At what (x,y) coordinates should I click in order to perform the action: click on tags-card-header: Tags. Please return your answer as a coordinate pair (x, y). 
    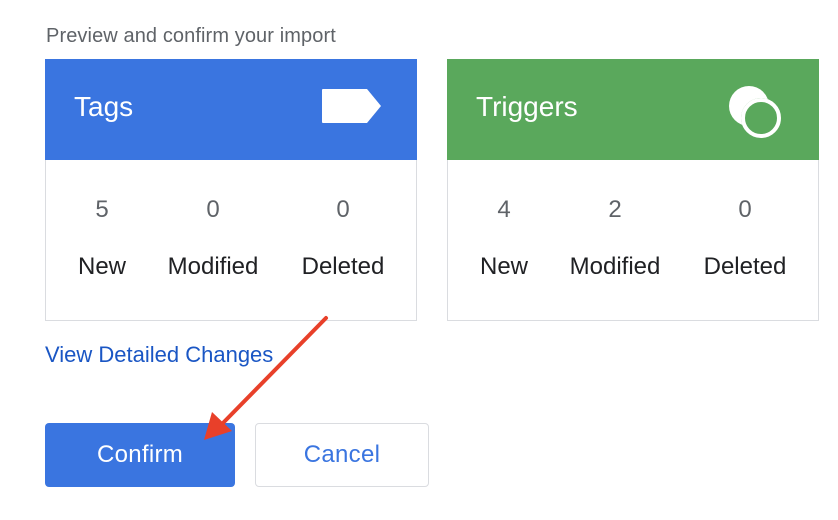
    Looking at the image, I should click on (231, 109).